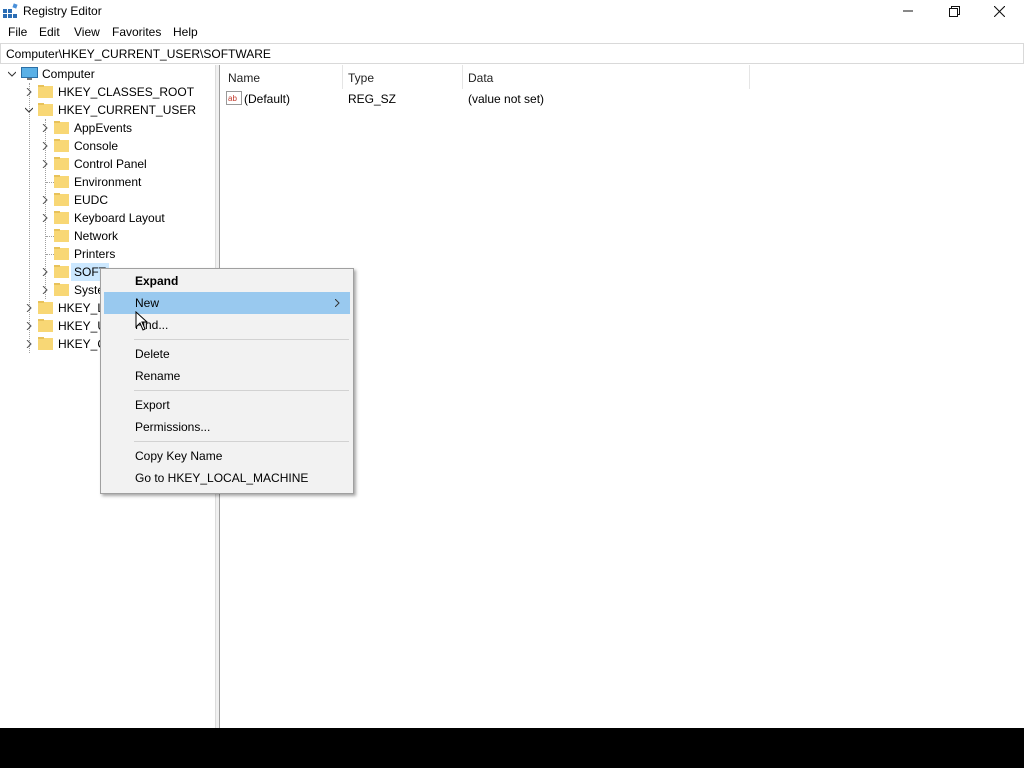  I want to click on submenu-arrow-icon, so click(337, 303).